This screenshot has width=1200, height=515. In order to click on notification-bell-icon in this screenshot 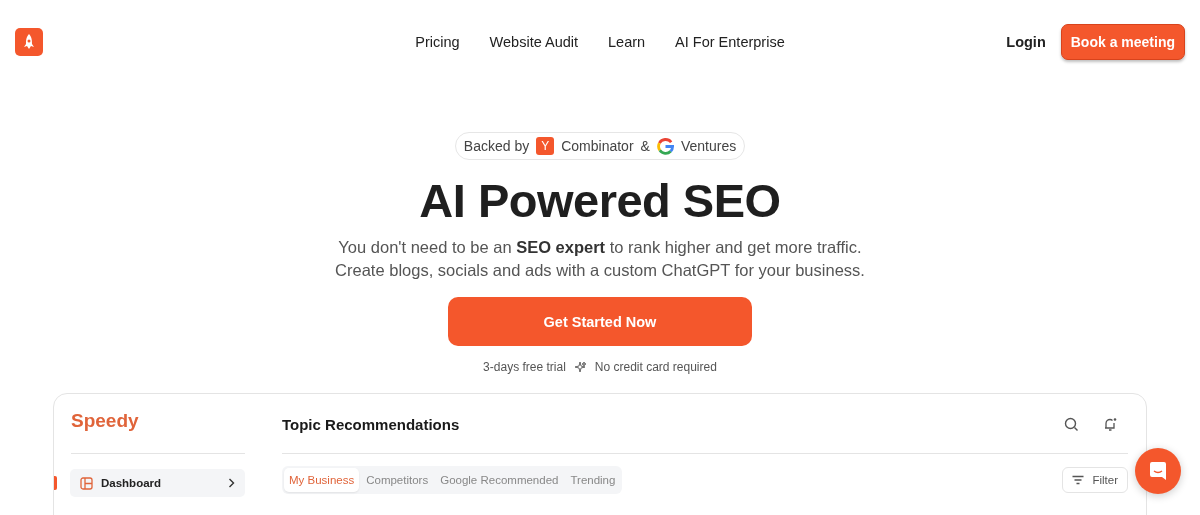, I will do `click(1110, 424)`.